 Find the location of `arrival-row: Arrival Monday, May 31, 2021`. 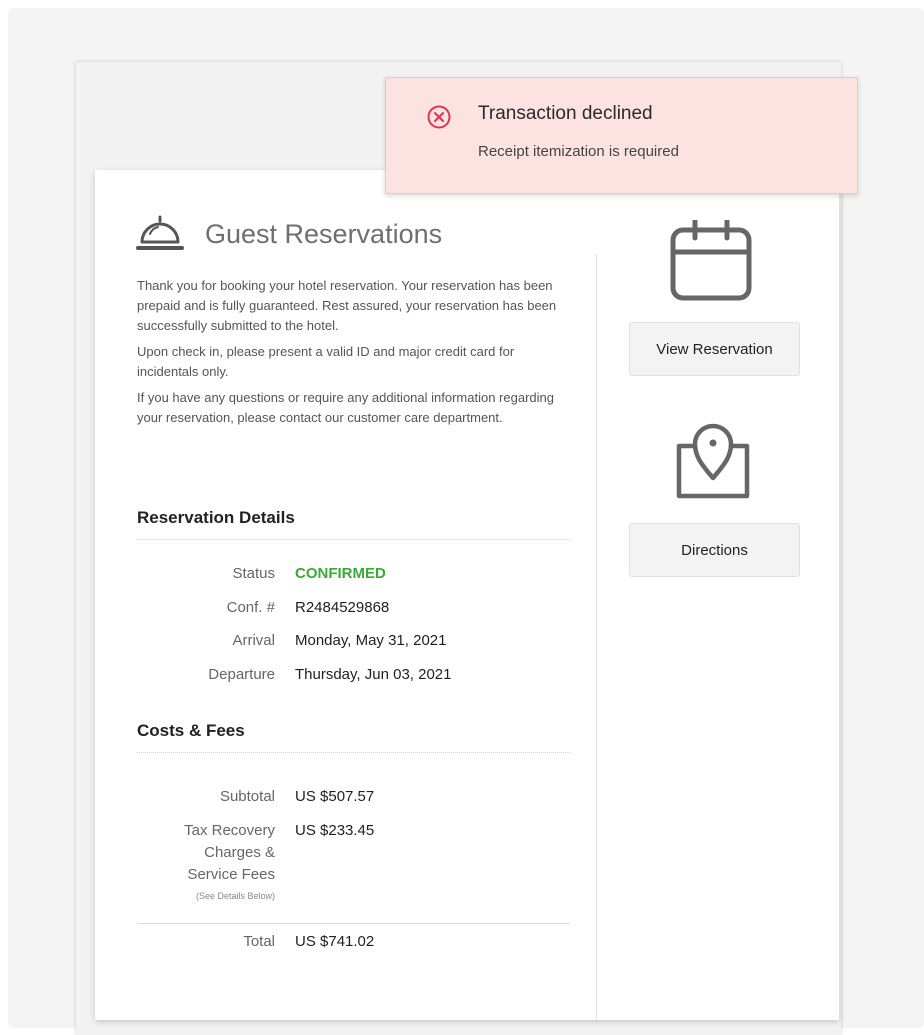

arrival-row: Arrival Monday, May 31, 2021 is located at coordinates (357, 641).